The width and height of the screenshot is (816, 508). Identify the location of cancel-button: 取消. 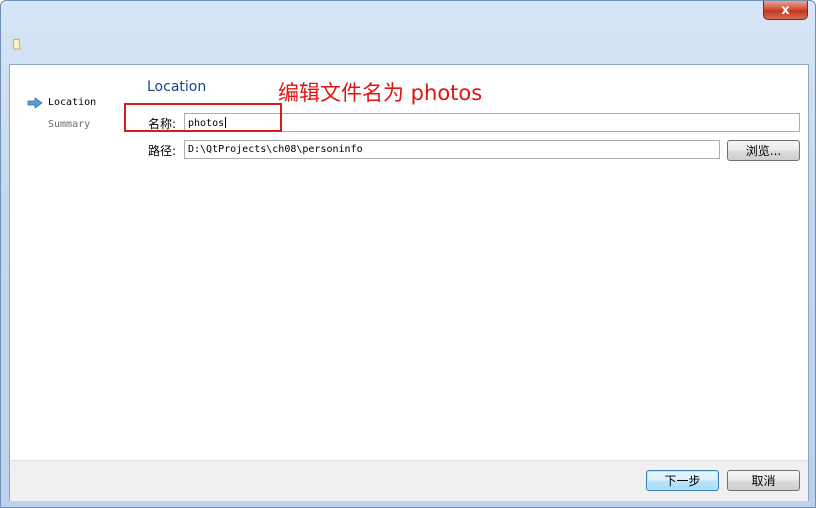
(763, 480).